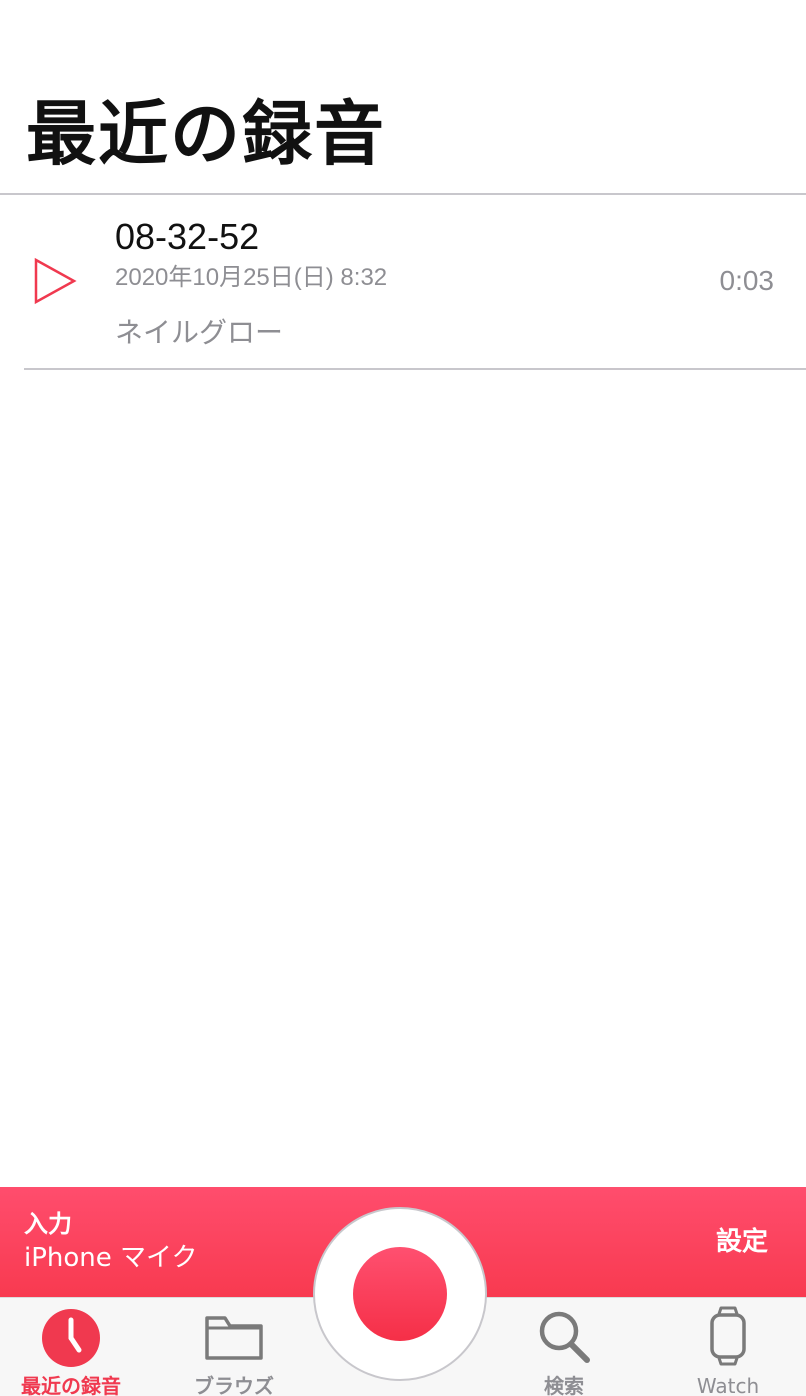  I want to click on record-button, so click(400, 1294).